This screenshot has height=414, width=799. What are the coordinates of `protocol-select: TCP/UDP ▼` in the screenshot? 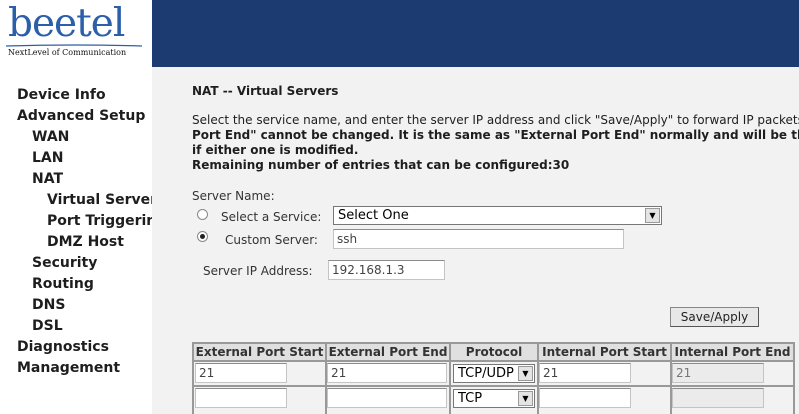 It's located at (494, 373).